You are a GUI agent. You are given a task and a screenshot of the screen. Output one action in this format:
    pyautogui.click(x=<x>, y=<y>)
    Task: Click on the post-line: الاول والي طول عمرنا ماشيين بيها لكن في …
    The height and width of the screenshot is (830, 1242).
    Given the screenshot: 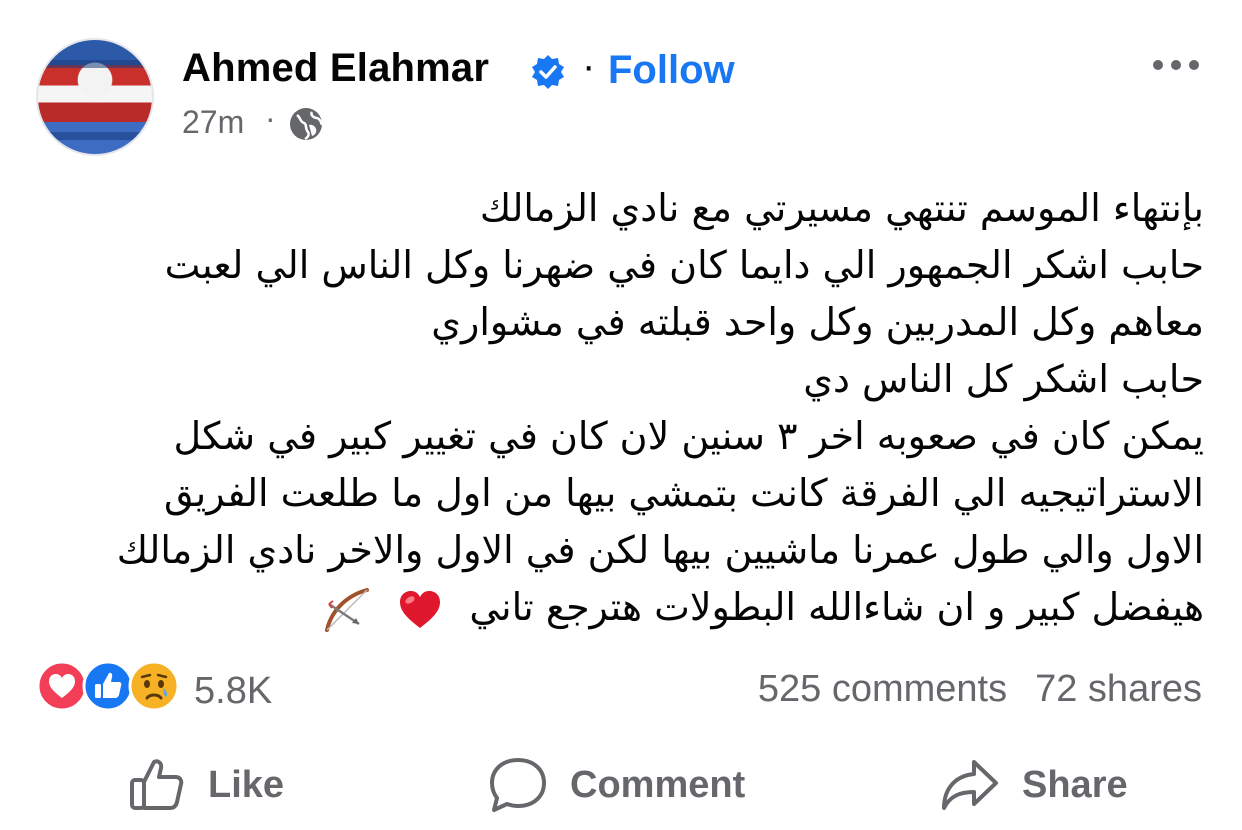 What is the action you would take?
    pyautogui.click(x=660, y=550)
    